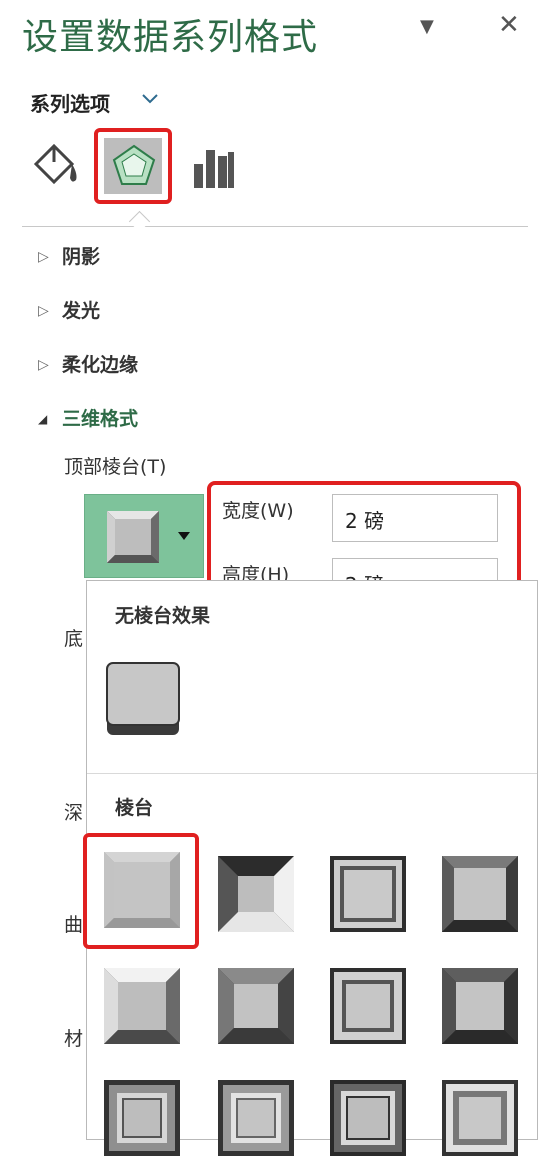  I want to click on section-glow: ▷ 发光, so click(69, 309).